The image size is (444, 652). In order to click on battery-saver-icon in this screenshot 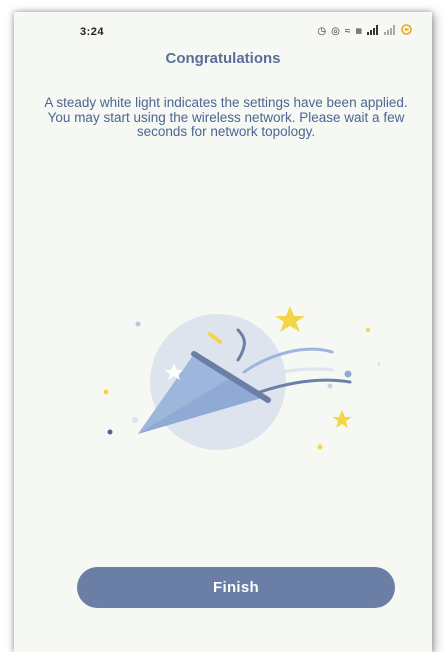, I will do `click(406, 31)`.